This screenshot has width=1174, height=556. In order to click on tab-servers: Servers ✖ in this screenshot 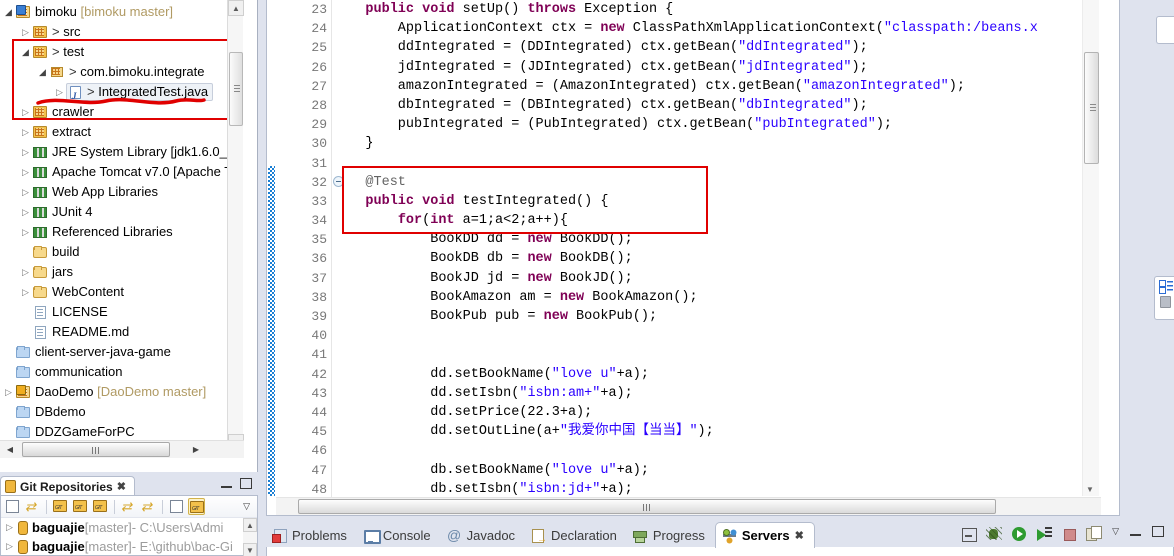, I will do `click(764, 535)`.